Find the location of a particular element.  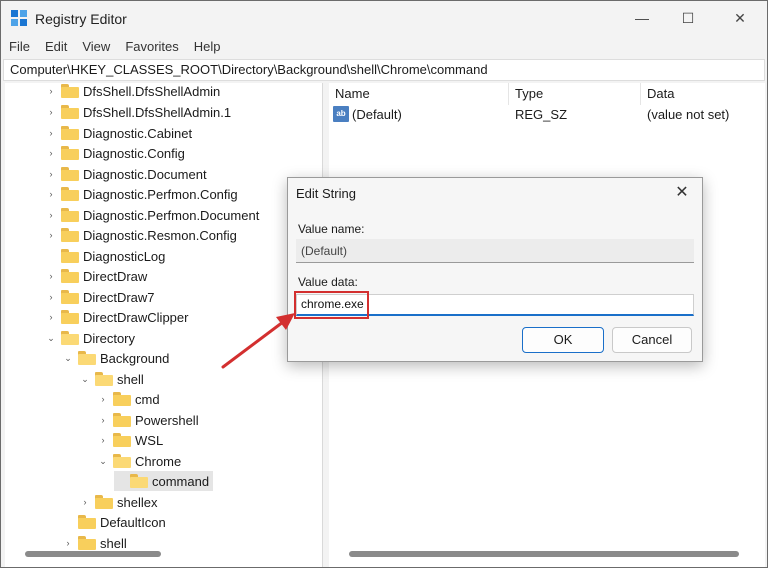

tree-item: › shellex is located at coordinates (118, 502).